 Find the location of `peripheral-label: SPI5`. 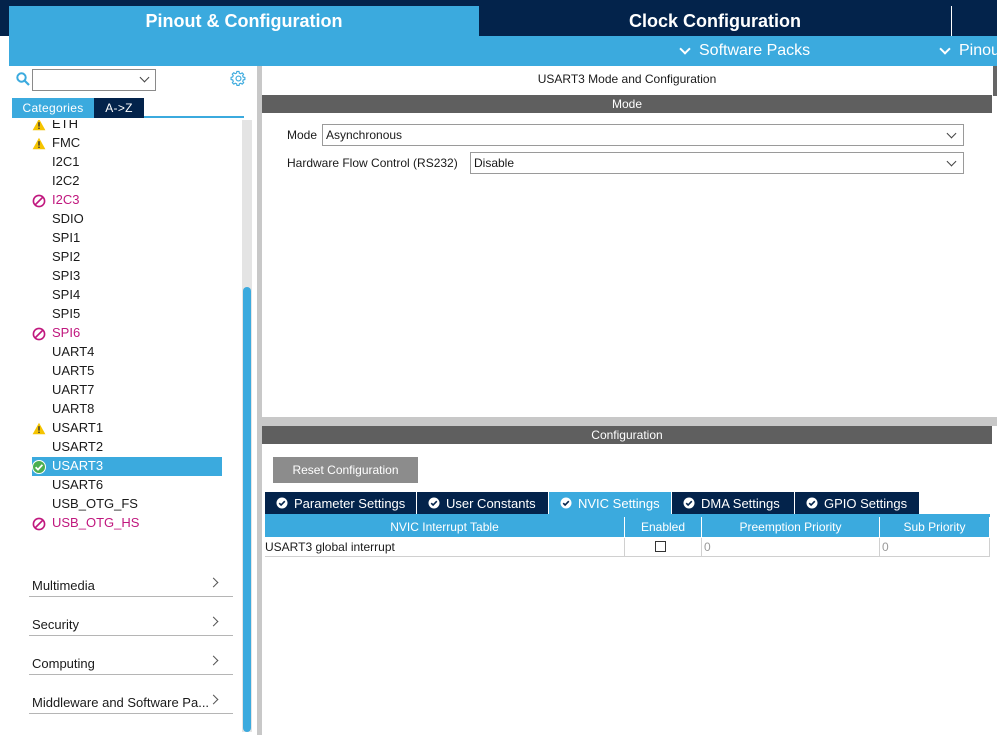

peripheral-label: SPI5 is located at coordinates (66, 313).